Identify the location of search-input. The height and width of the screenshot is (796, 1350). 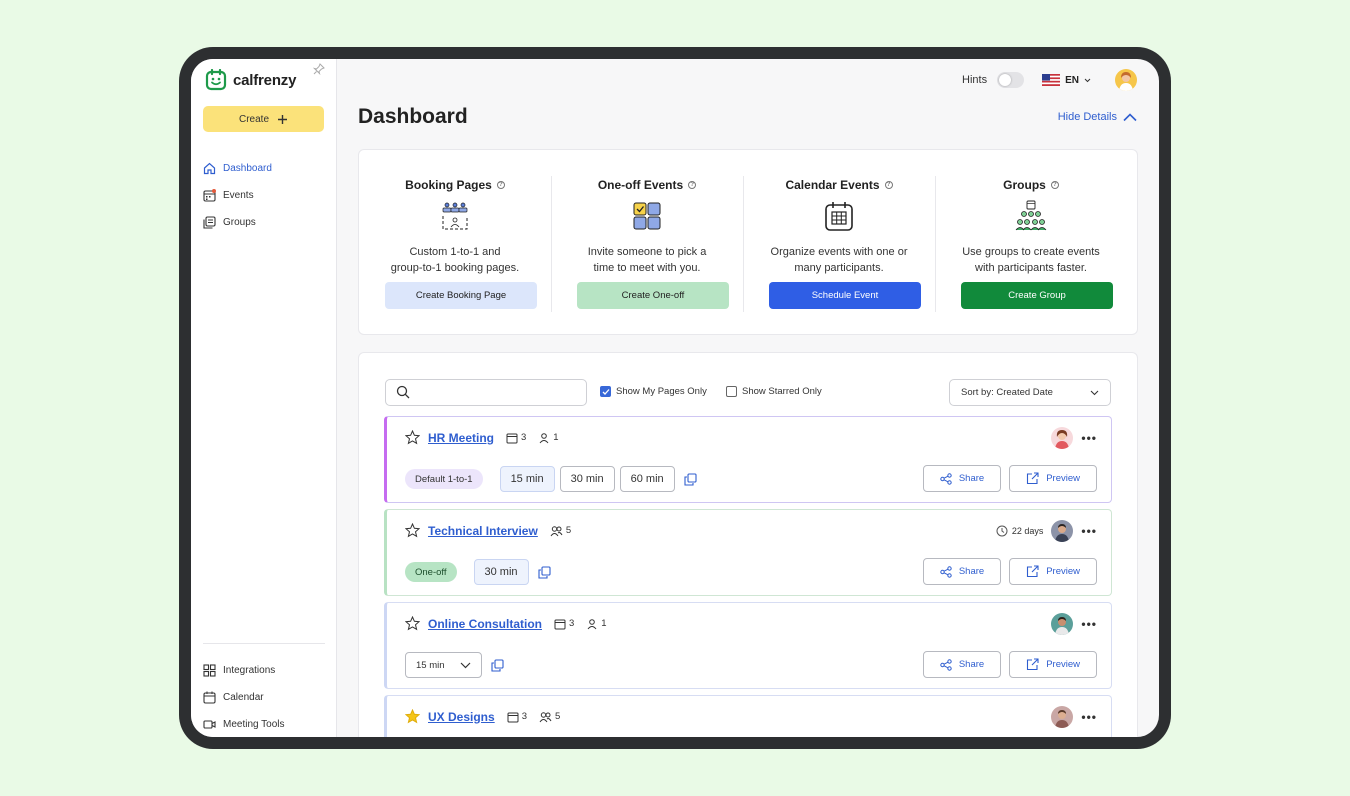
(486, 392).